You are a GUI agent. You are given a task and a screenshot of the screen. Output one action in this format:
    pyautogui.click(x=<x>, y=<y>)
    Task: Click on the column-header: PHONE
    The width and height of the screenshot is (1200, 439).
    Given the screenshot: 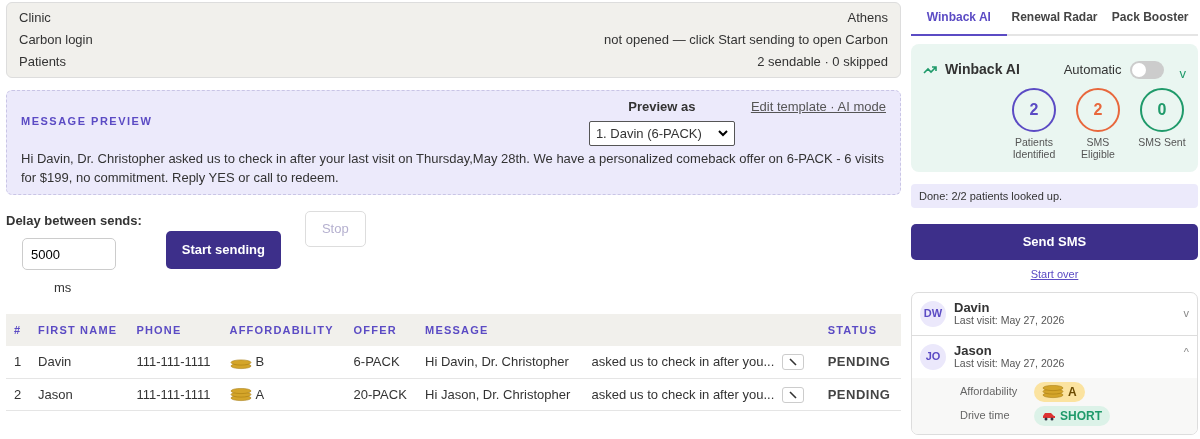 What is the action you would take?
    pyautogui.click(x=175, y=330)
    